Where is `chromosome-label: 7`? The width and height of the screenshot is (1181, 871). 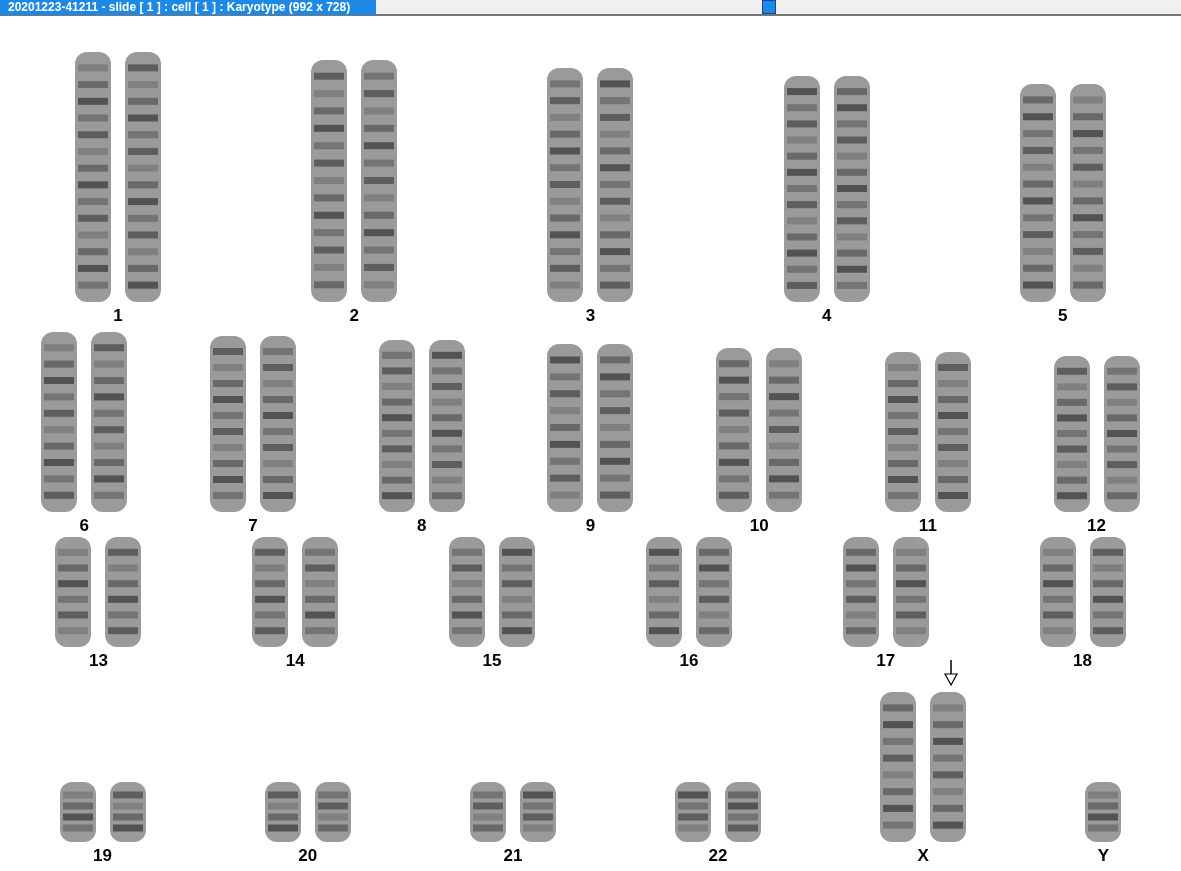
chromosome-label: 7 is located at coordinates (253, 526).